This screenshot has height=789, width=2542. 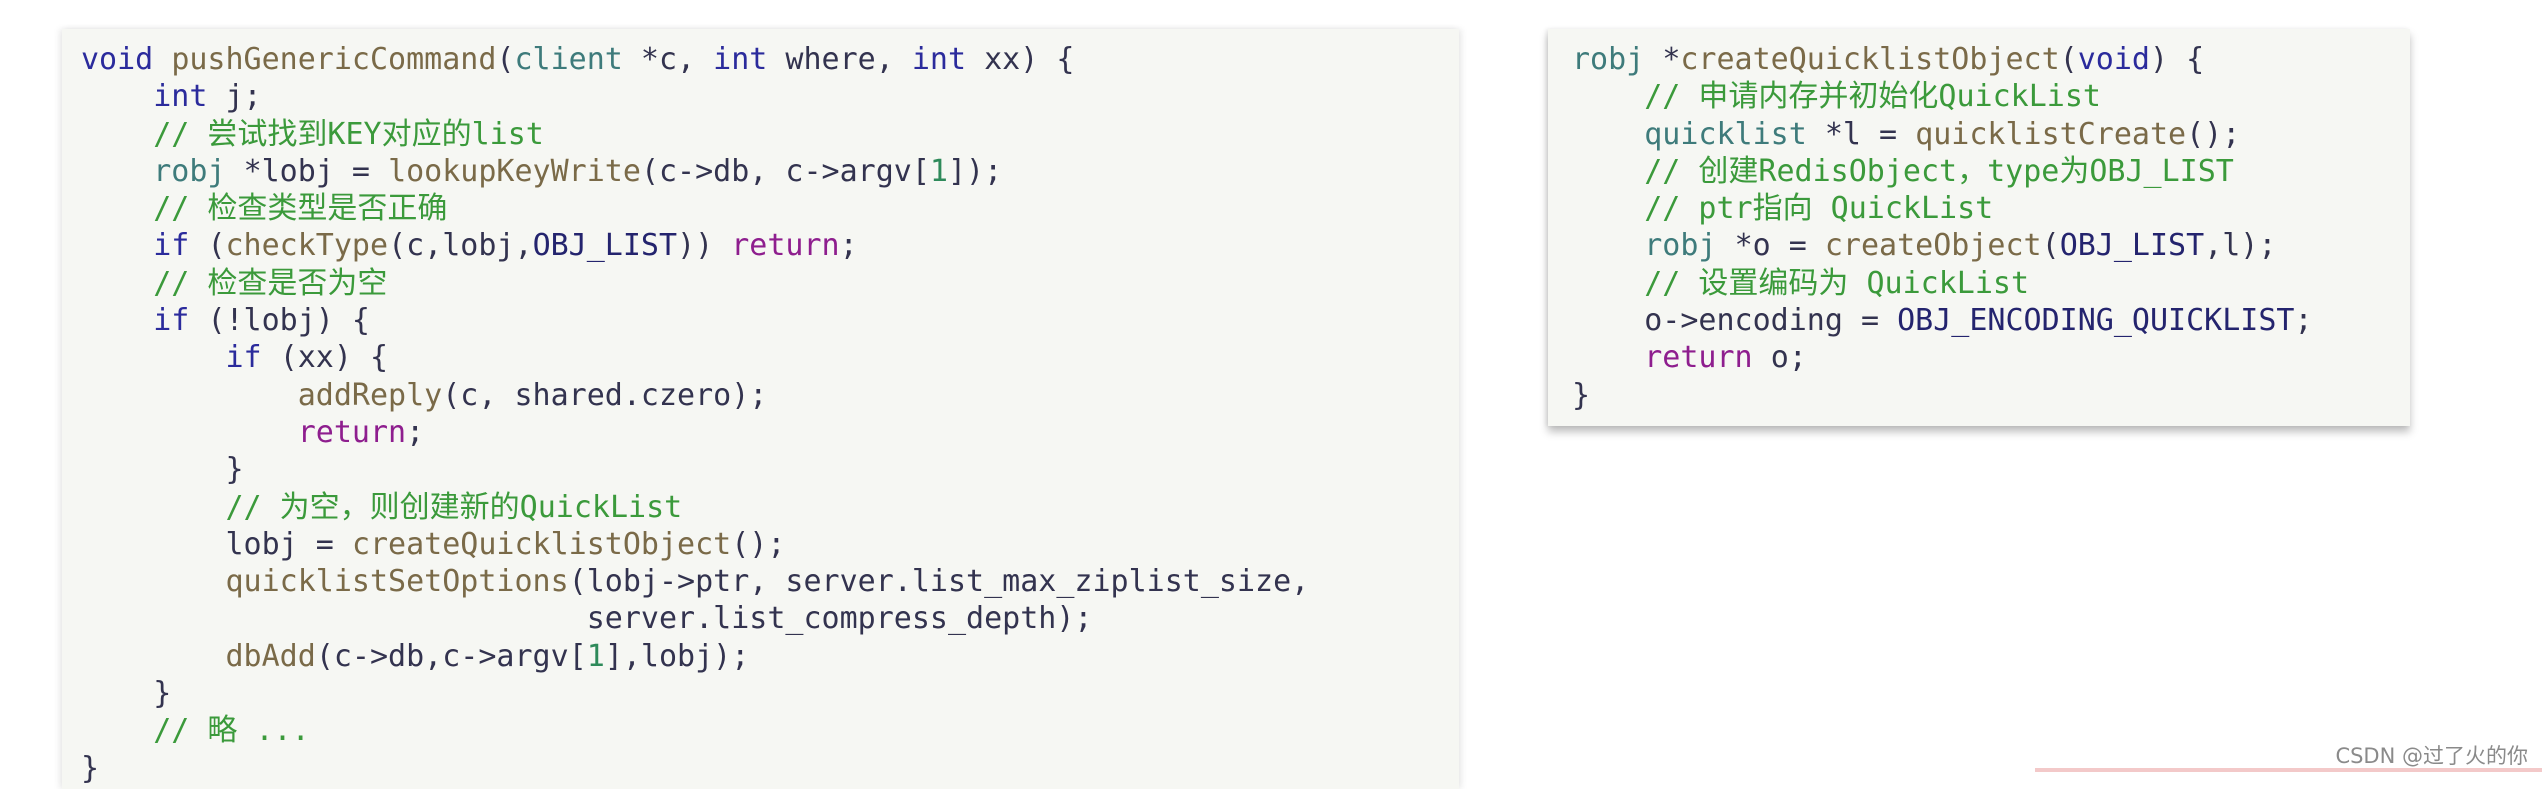 What do you see at coordinates (264, 209) in the screenshot?
I see `code-token: // 检查类型是否正确` at bounding box center [264, 209].